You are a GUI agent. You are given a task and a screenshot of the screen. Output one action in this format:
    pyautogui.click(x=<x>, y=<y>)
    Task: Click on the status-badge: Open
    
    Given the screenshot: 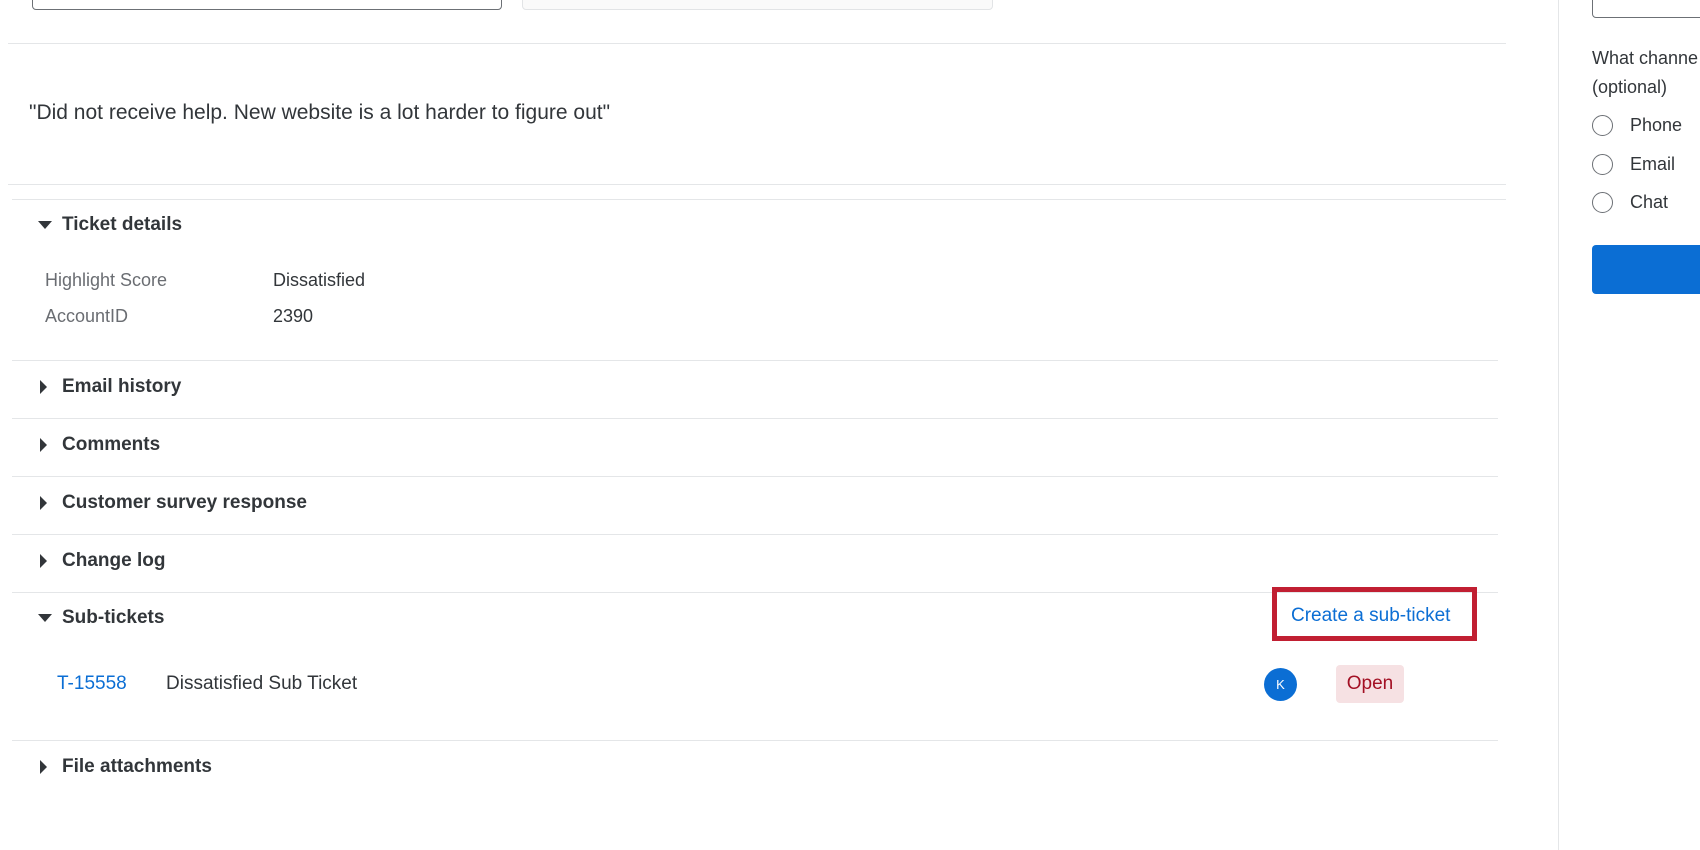 What is the action you would take?
    pyautogui.click(x=1370, y=684)
    